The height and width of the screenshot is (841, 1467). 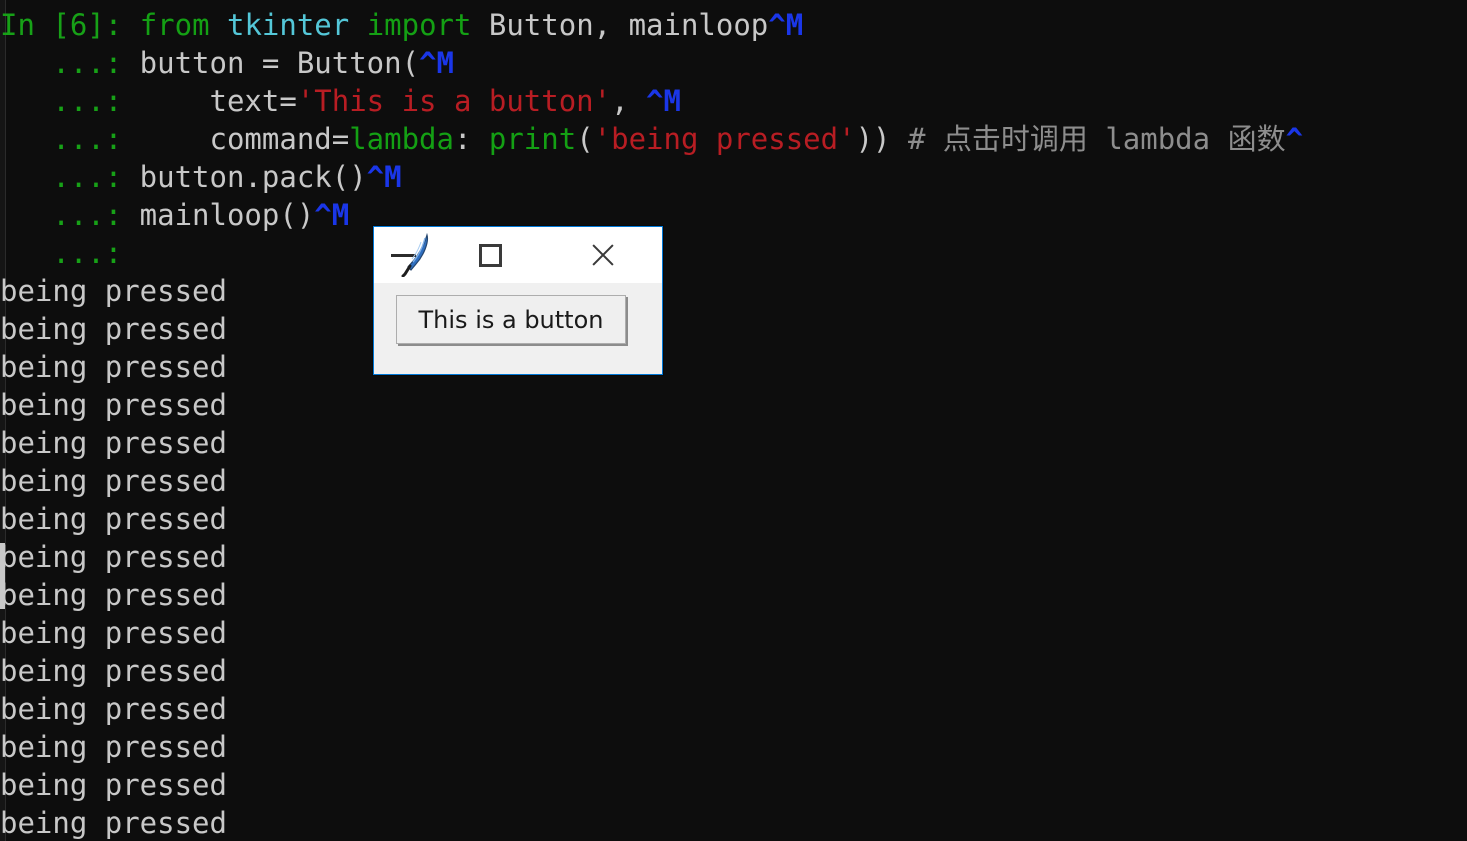 What do you see at coordinates (1096, 139) in the screenshot?
I see `code-token: # 点击时调用 lambda 函数` at bounding box center [1096, 139].